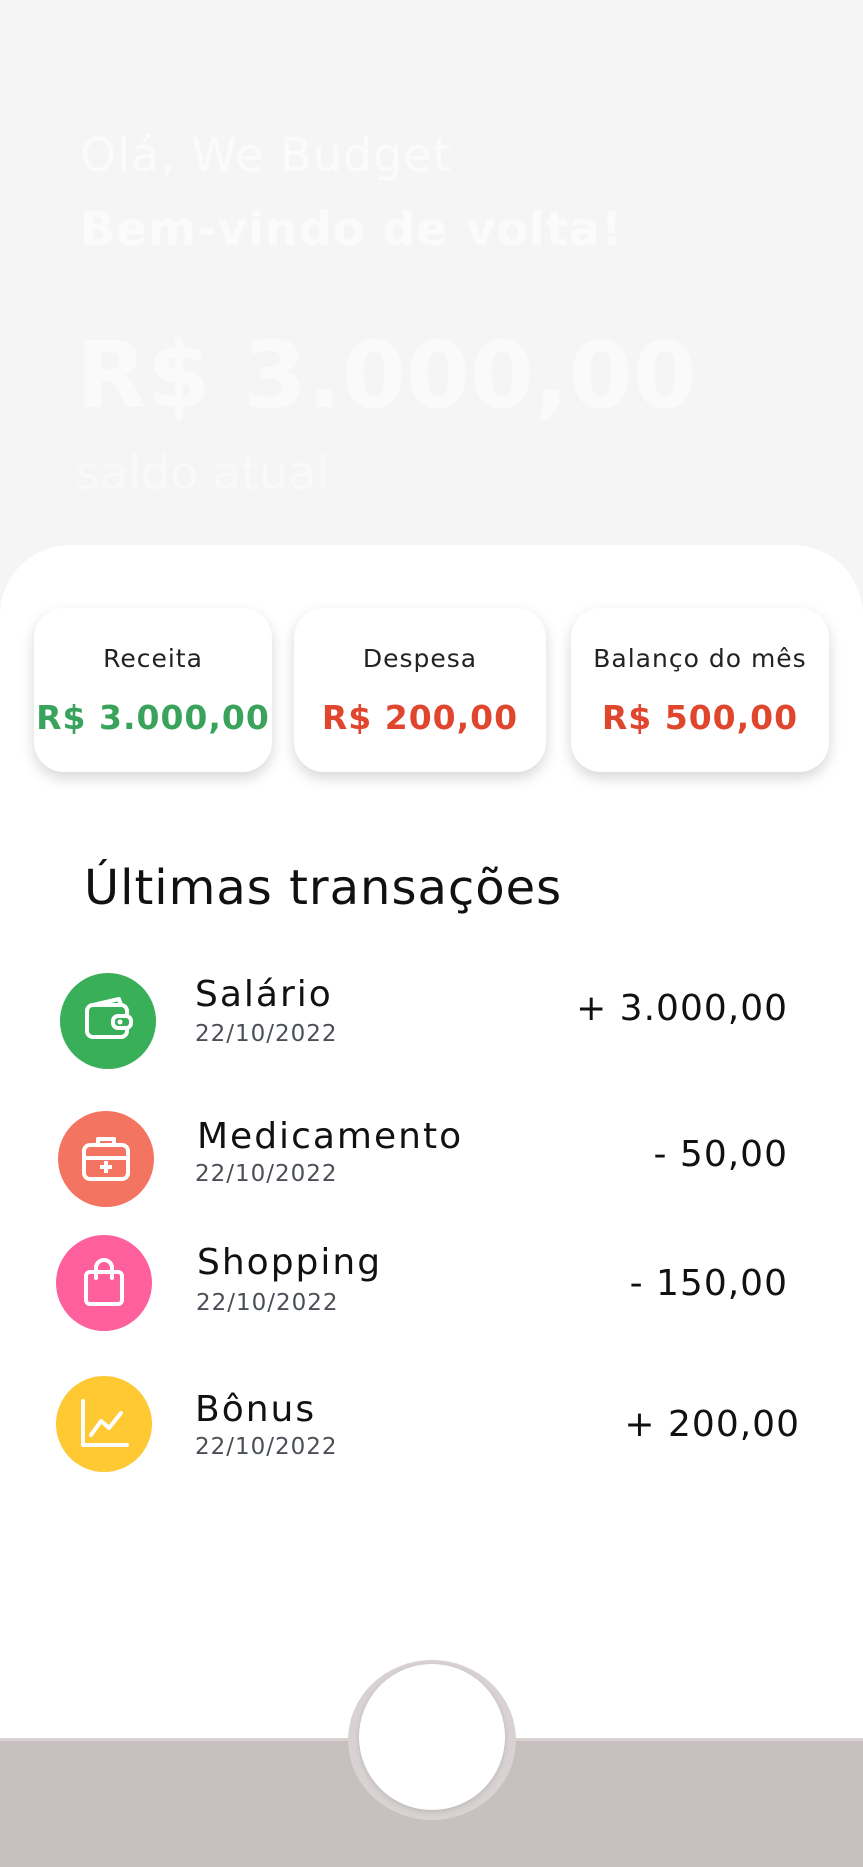  What do you see at coordinates (432, 1737) in the screenshot?
I see `center-action-button` at bounding box center [432, 1737].